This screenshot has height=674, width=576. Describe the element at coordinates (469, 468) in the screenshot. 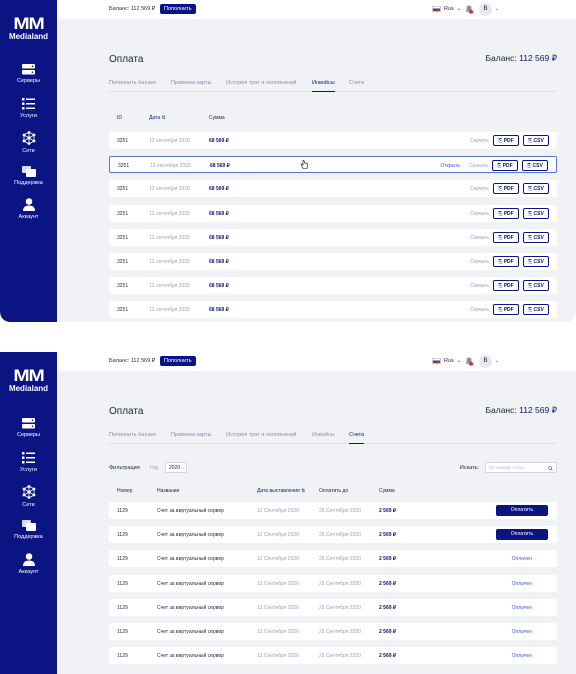

I see `search-label: Искать:` at that location.